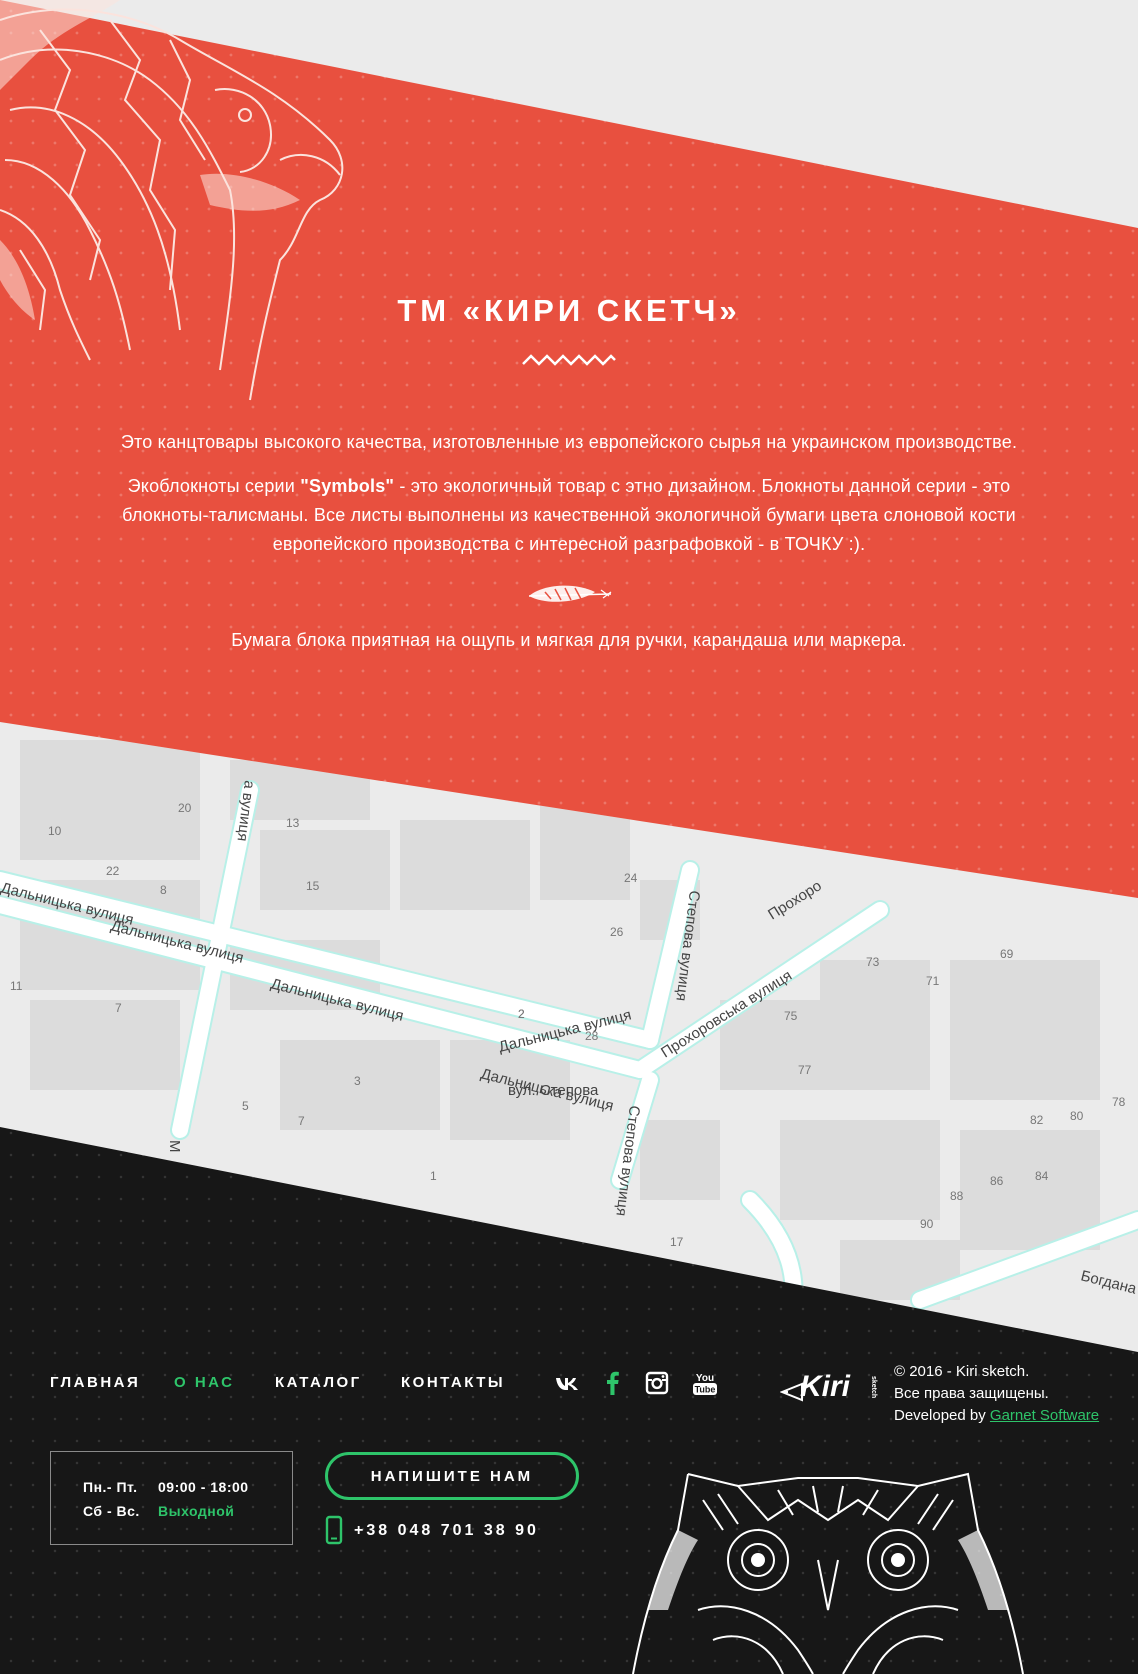 This screenshot has height=1674, width=1138. What do you see at coordinates (55, 831) in the screenshot?
I see `map-house-number: 10` at bounding box center [55, 831].